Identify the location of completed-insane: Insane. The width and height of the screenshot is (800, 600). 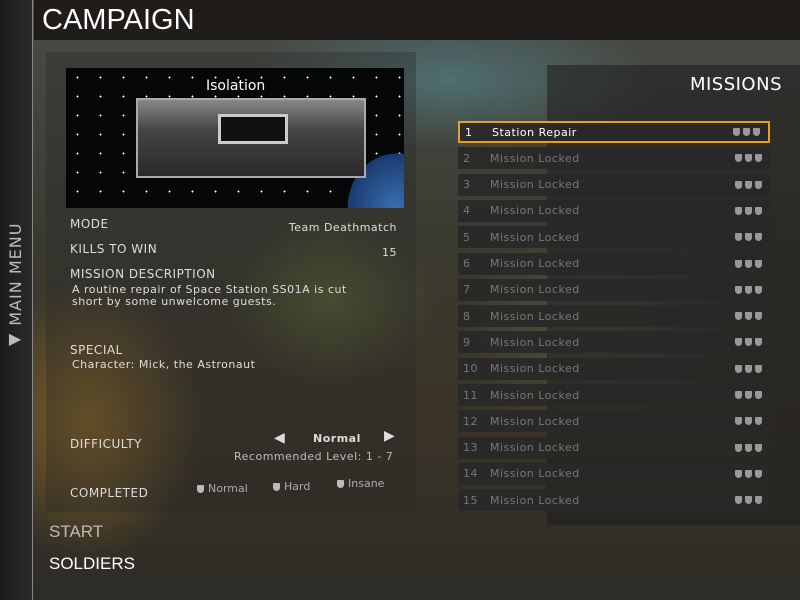
(360, 483).